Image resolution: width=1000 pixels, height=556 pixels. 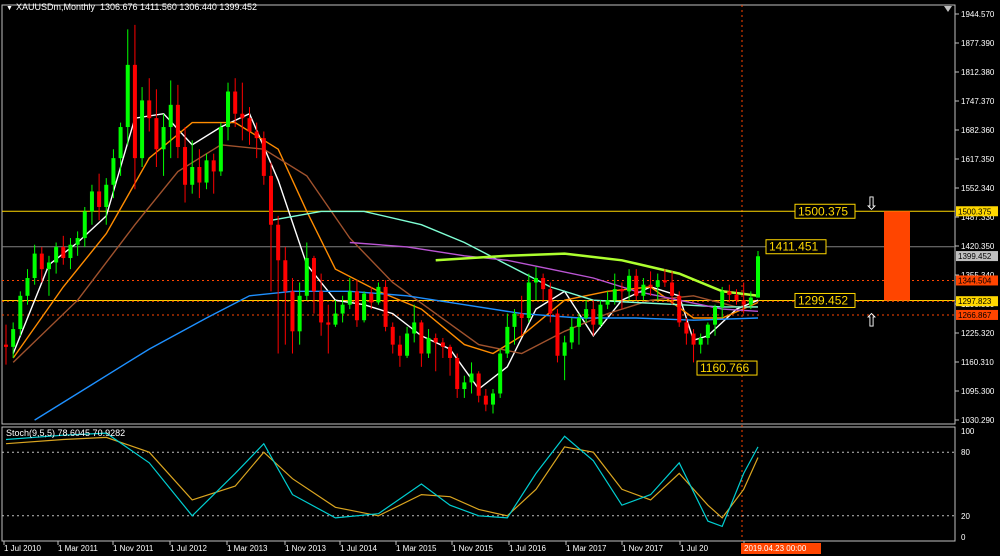 What do you see at coordinates (178, 7) in the screenshot?
I see `ohlc-values: 1306.676 1411.560 1306.440 1399.452` at bounding box center [178, 7].